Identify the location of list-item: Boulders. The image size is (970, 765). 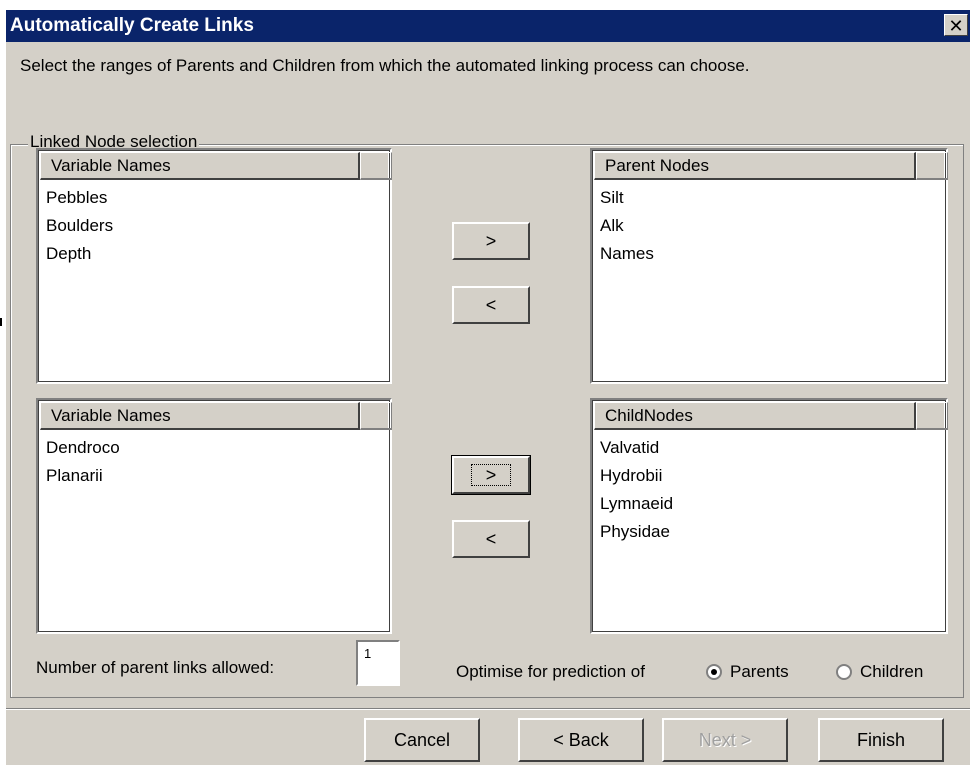
(79, 226).